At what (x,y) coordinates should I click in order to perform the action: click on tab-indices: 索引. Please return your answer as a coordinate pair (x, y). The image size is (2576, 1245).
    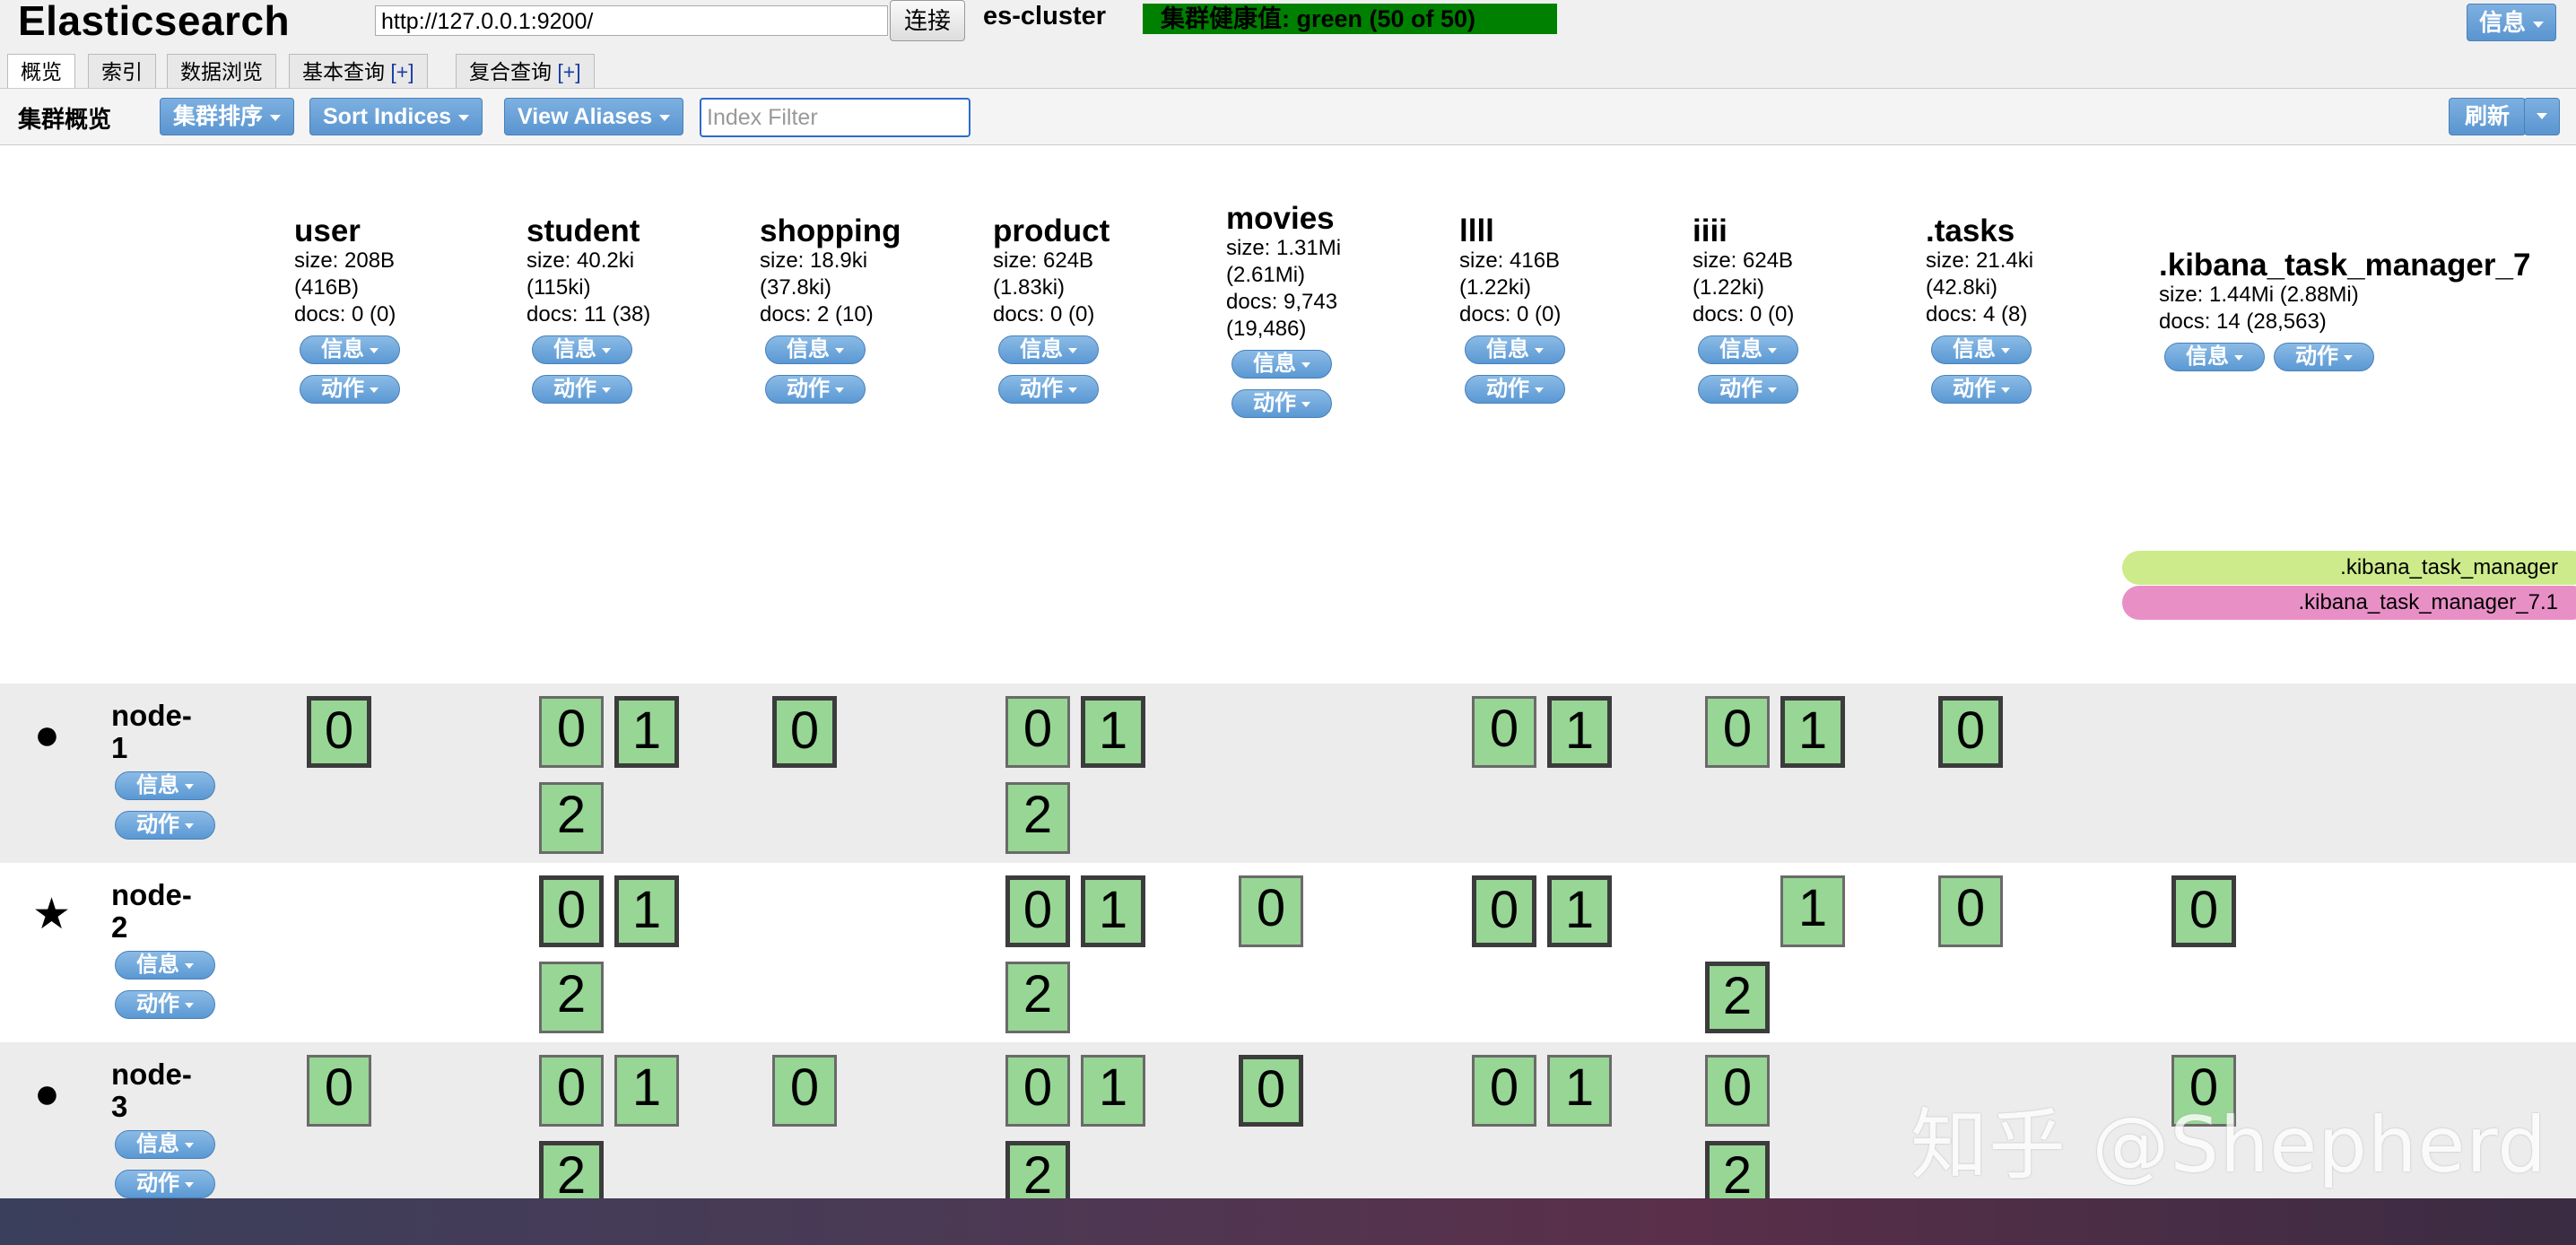
    Looking at the image, I should click on (122, 71).